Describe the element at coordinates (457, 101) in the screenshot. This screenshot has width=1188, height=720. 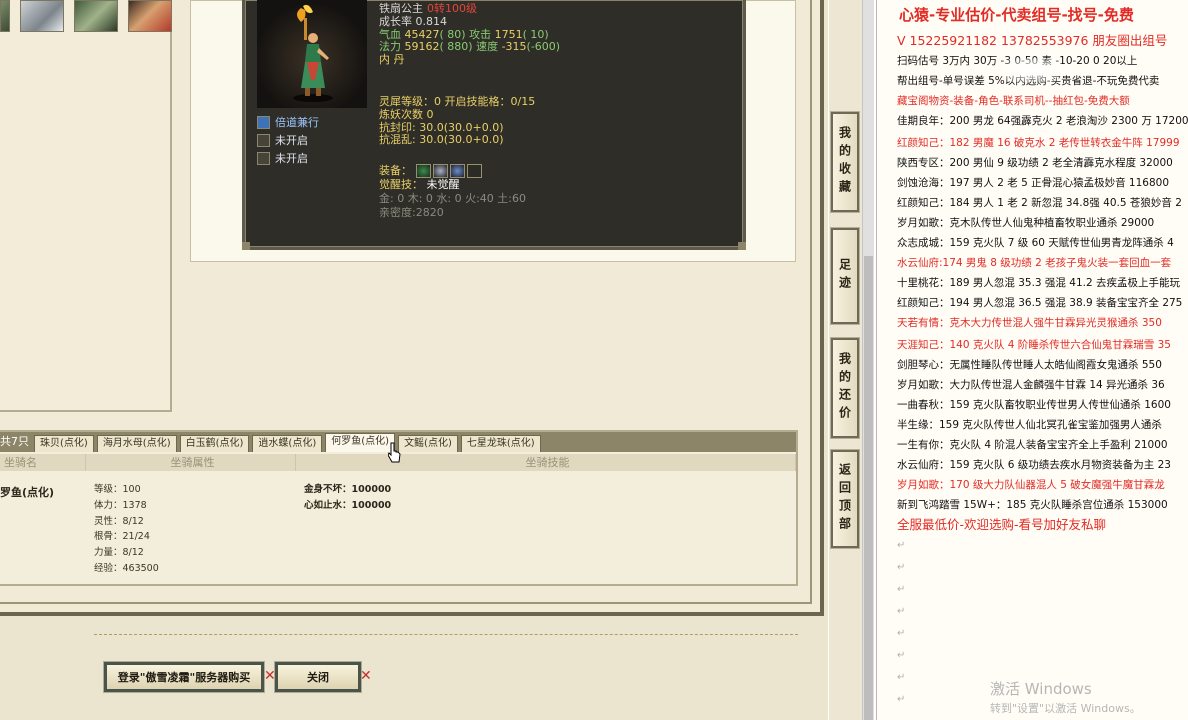
I see `spirit-level: 灵犀等级：0 开启技能格：0/15` at that location.